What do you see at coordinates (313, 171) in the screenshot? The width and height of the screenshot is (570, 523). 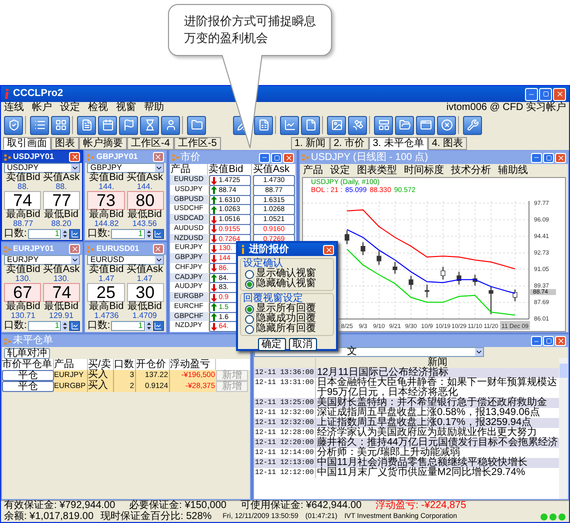 I see `menu-item: 产品` at bounding box center [313, 171].